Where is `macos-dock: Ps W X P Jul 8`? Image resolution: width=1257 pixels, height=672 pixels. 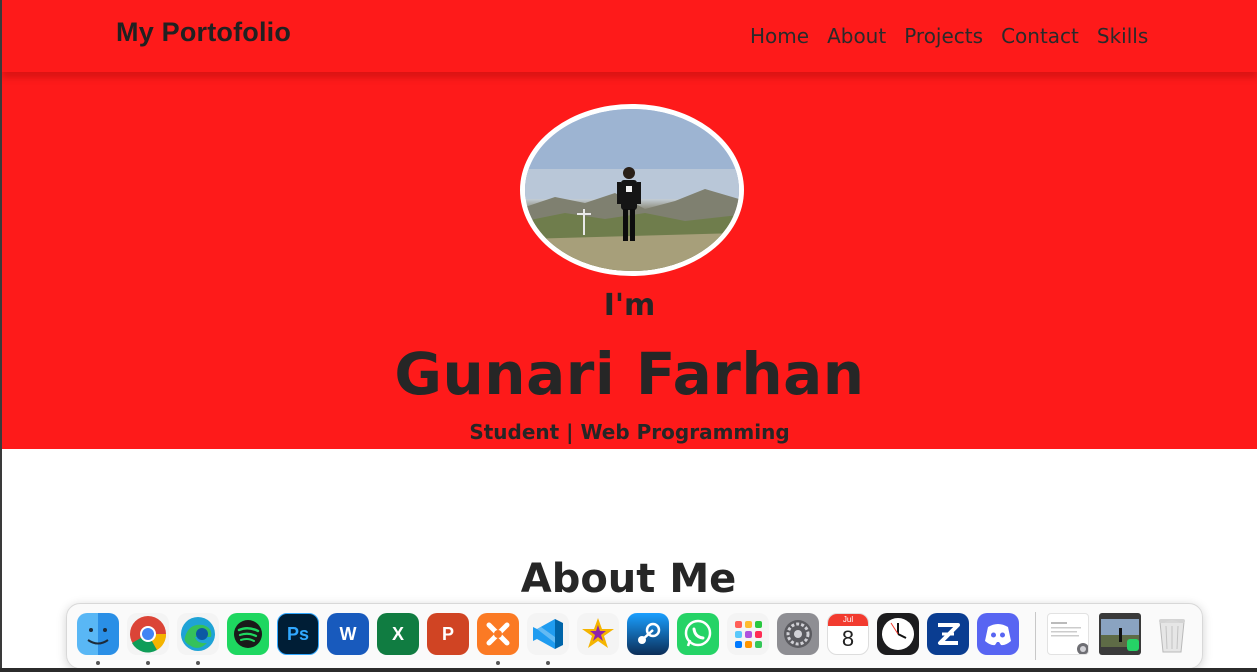
macos-dock: Ps W X P Jul 8 is located at coordinates (634, 636).